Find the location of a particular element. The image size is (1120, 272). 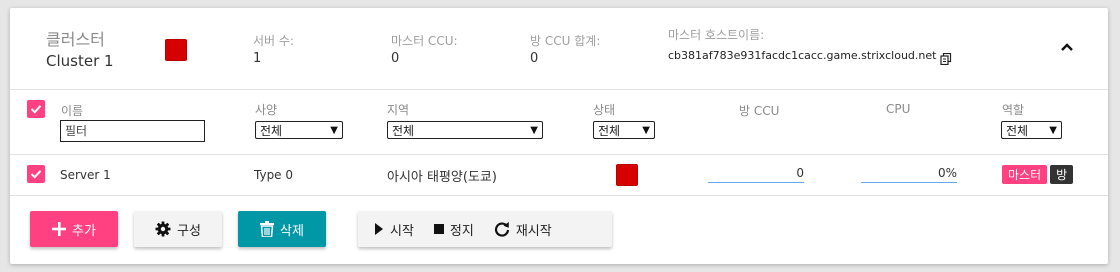

gear-icon is located at coordinates (163, 229).